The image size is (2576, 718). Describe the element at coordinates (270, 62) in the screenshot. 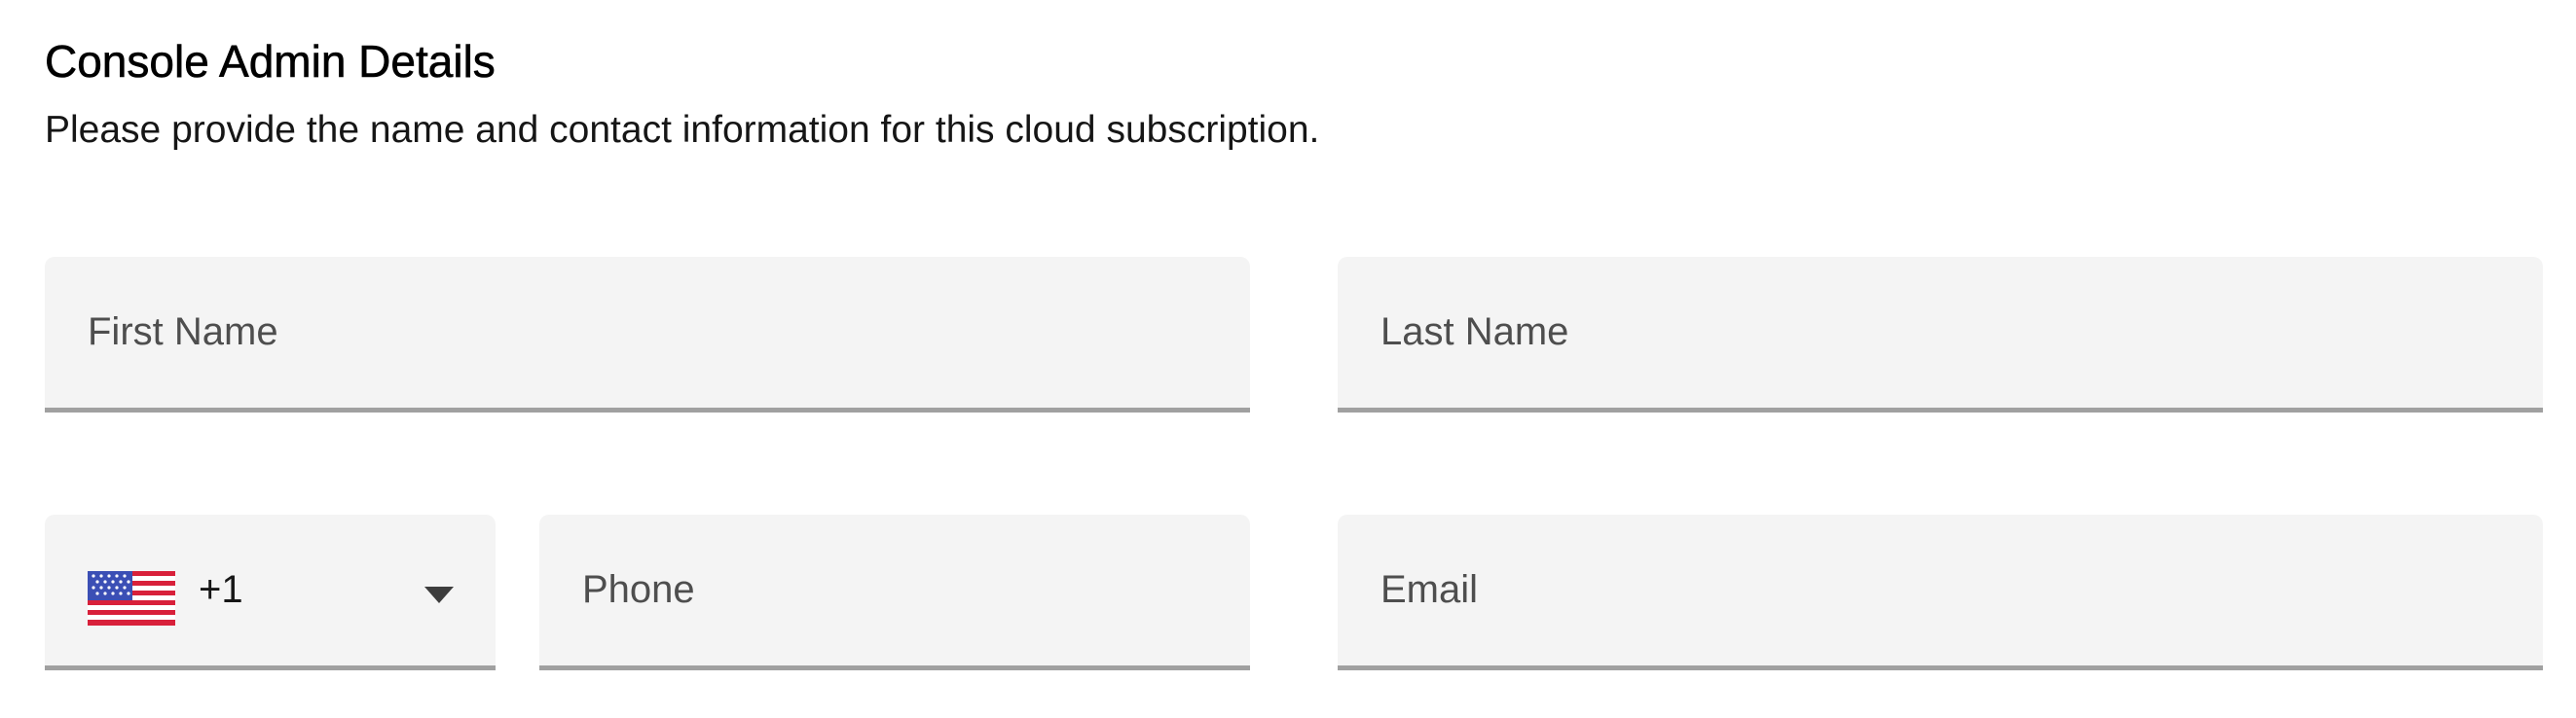

I see `section-title: Console Admin Details` at that location.